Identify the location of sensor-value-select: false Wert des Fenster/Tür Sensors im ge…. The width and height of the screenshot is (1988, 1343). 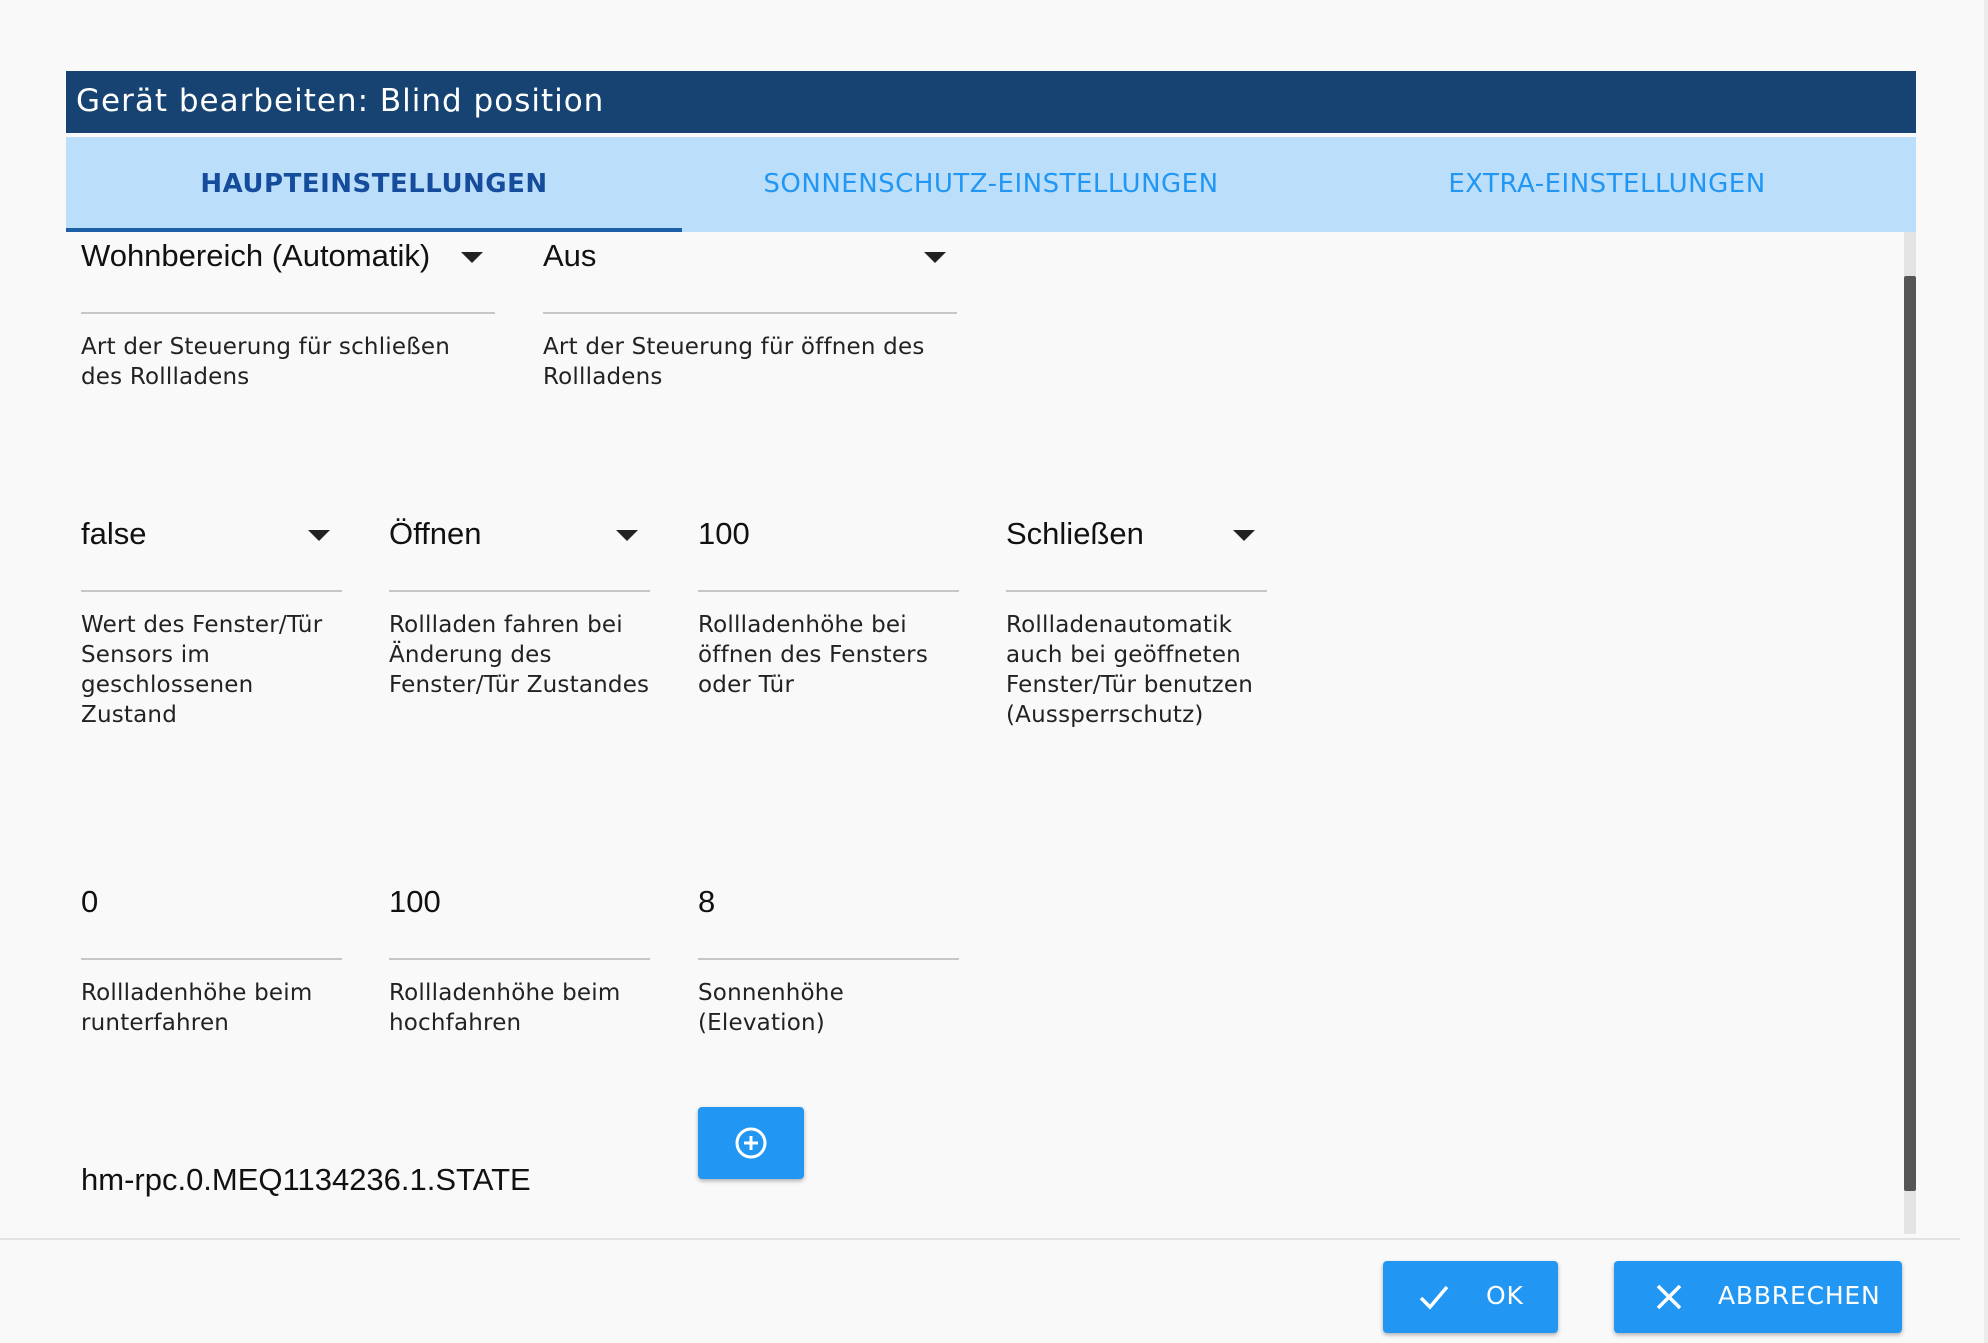
(211, 620).